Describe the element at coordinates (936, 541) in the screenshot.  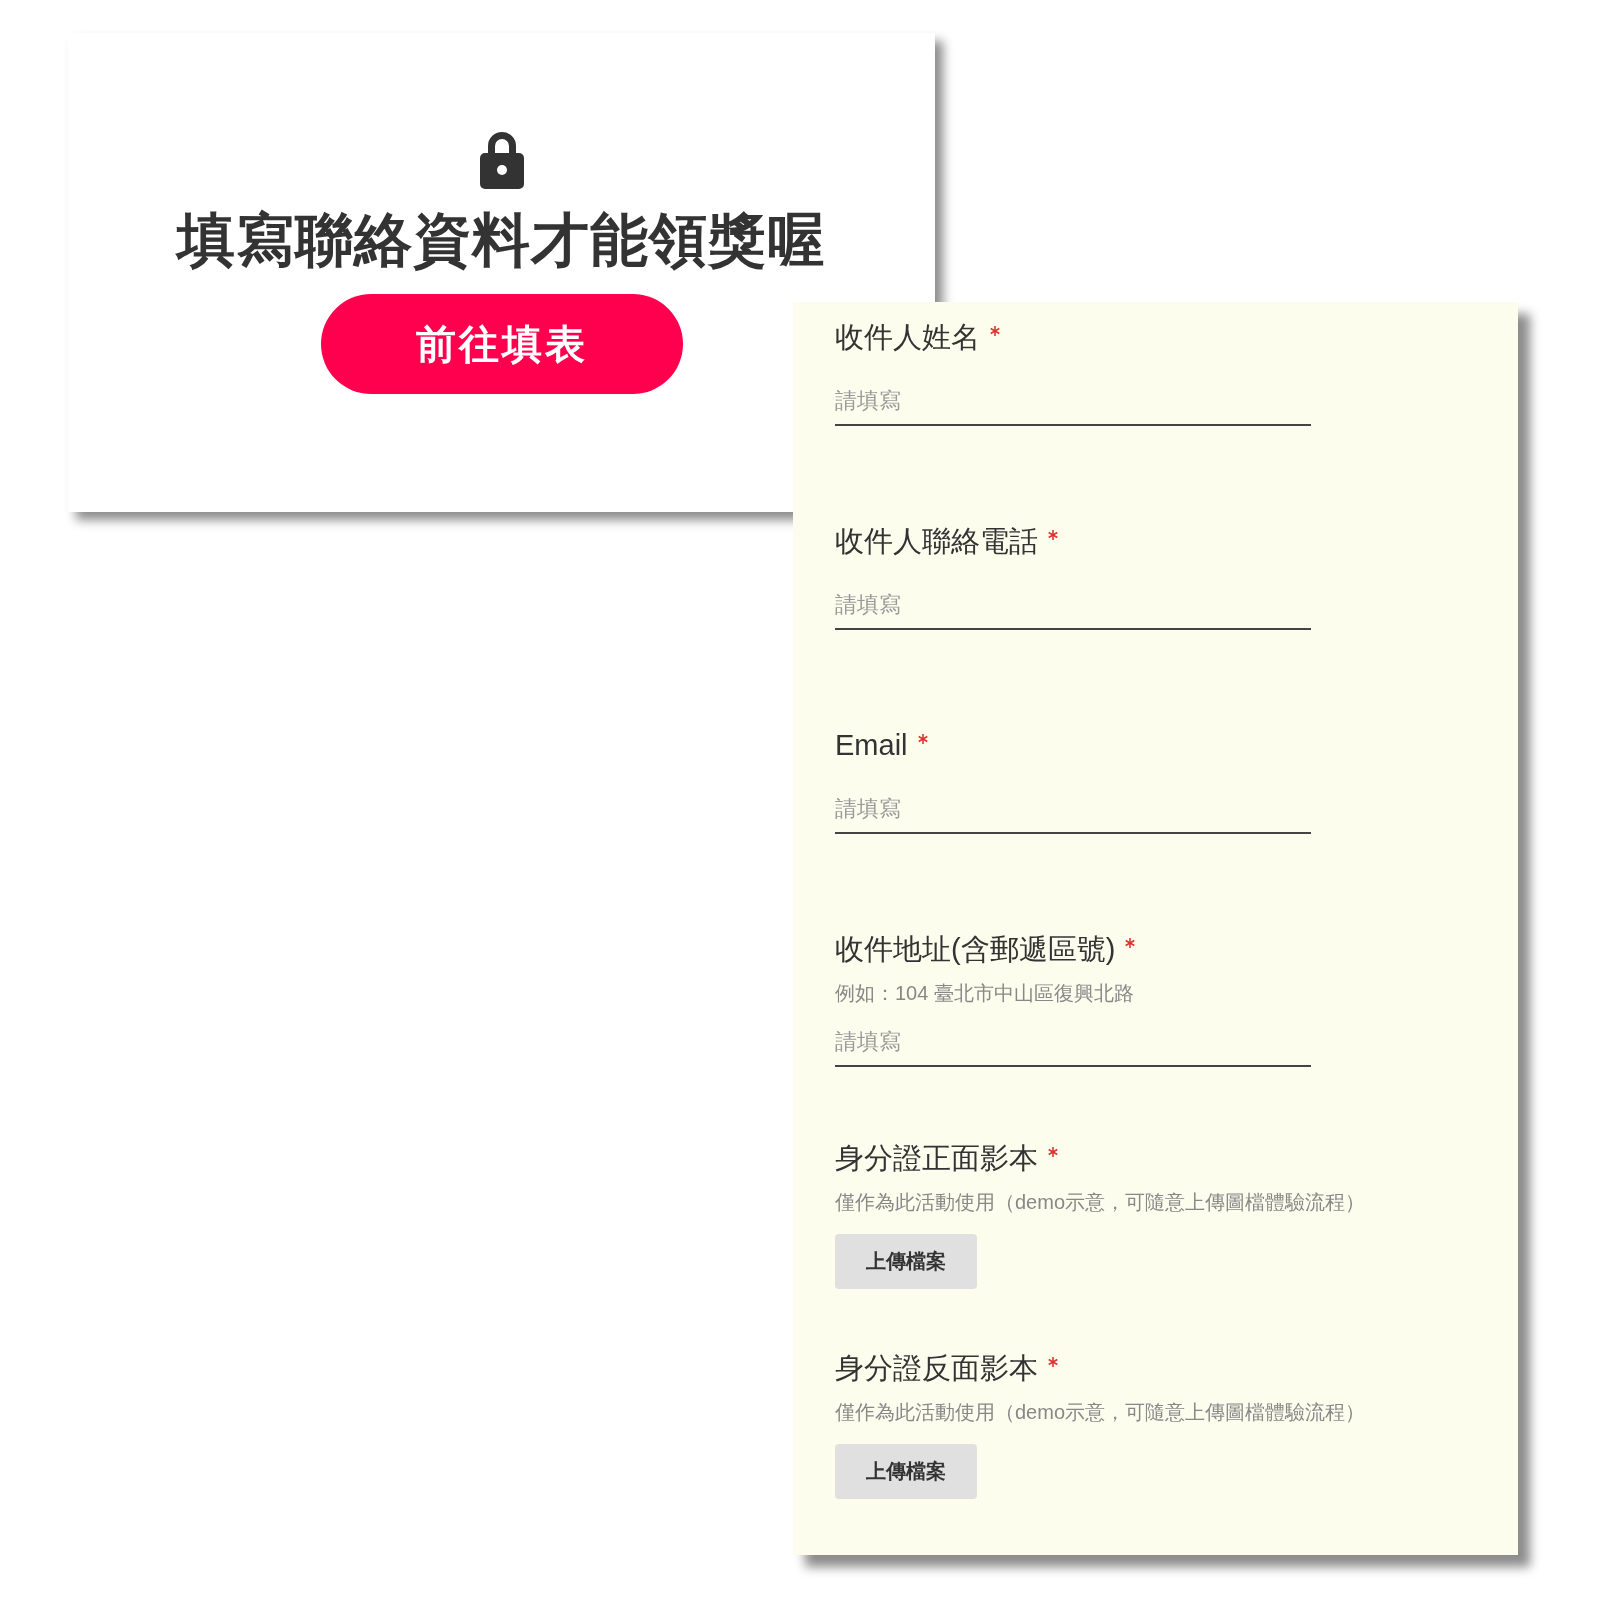
I see `field-label: 收件人聯絡電話` at that location.